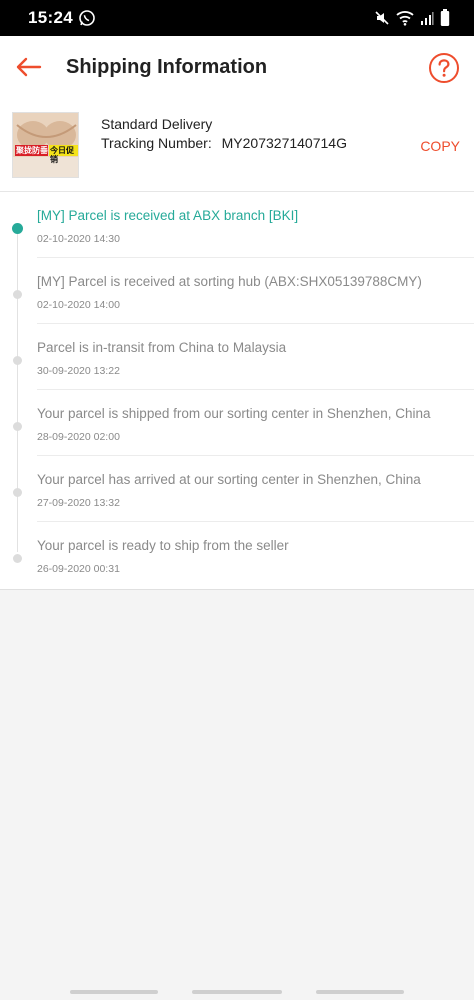 This screenshot has width=474, height=1000. Describe the element at coordinates (284, 143) in the screenshot. I see `tracking-number: MY207327140714G` at that location.